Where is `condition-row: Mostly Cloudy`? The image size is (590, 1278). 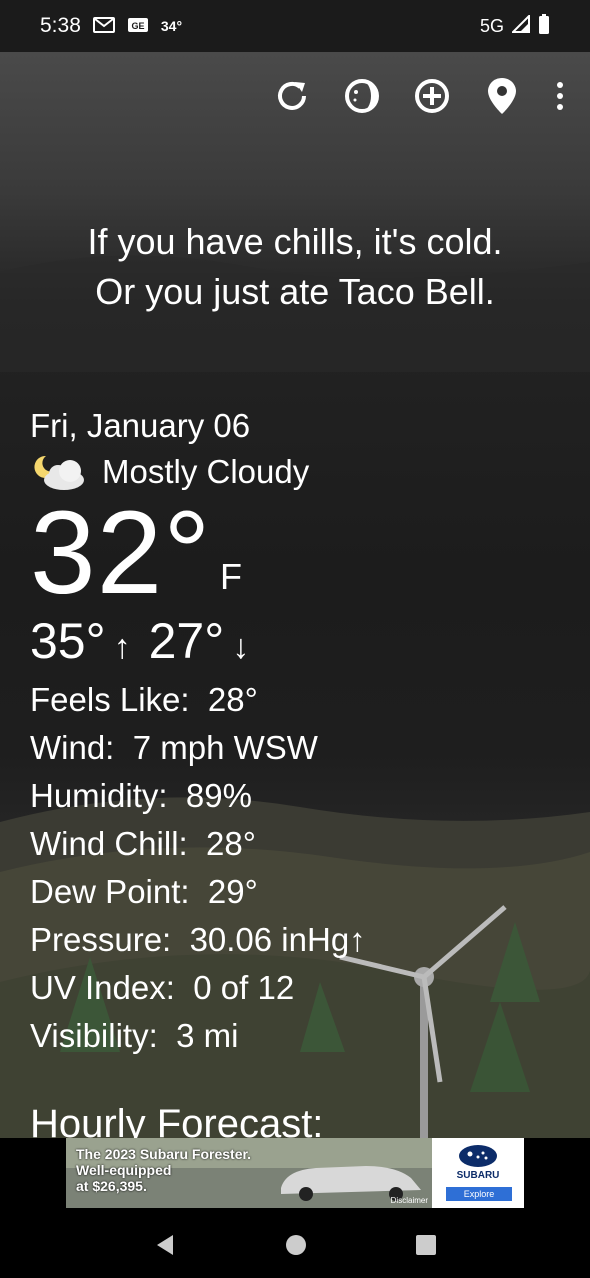
condition-row: Mostly Cloudy is located at coordinates (295, 472).